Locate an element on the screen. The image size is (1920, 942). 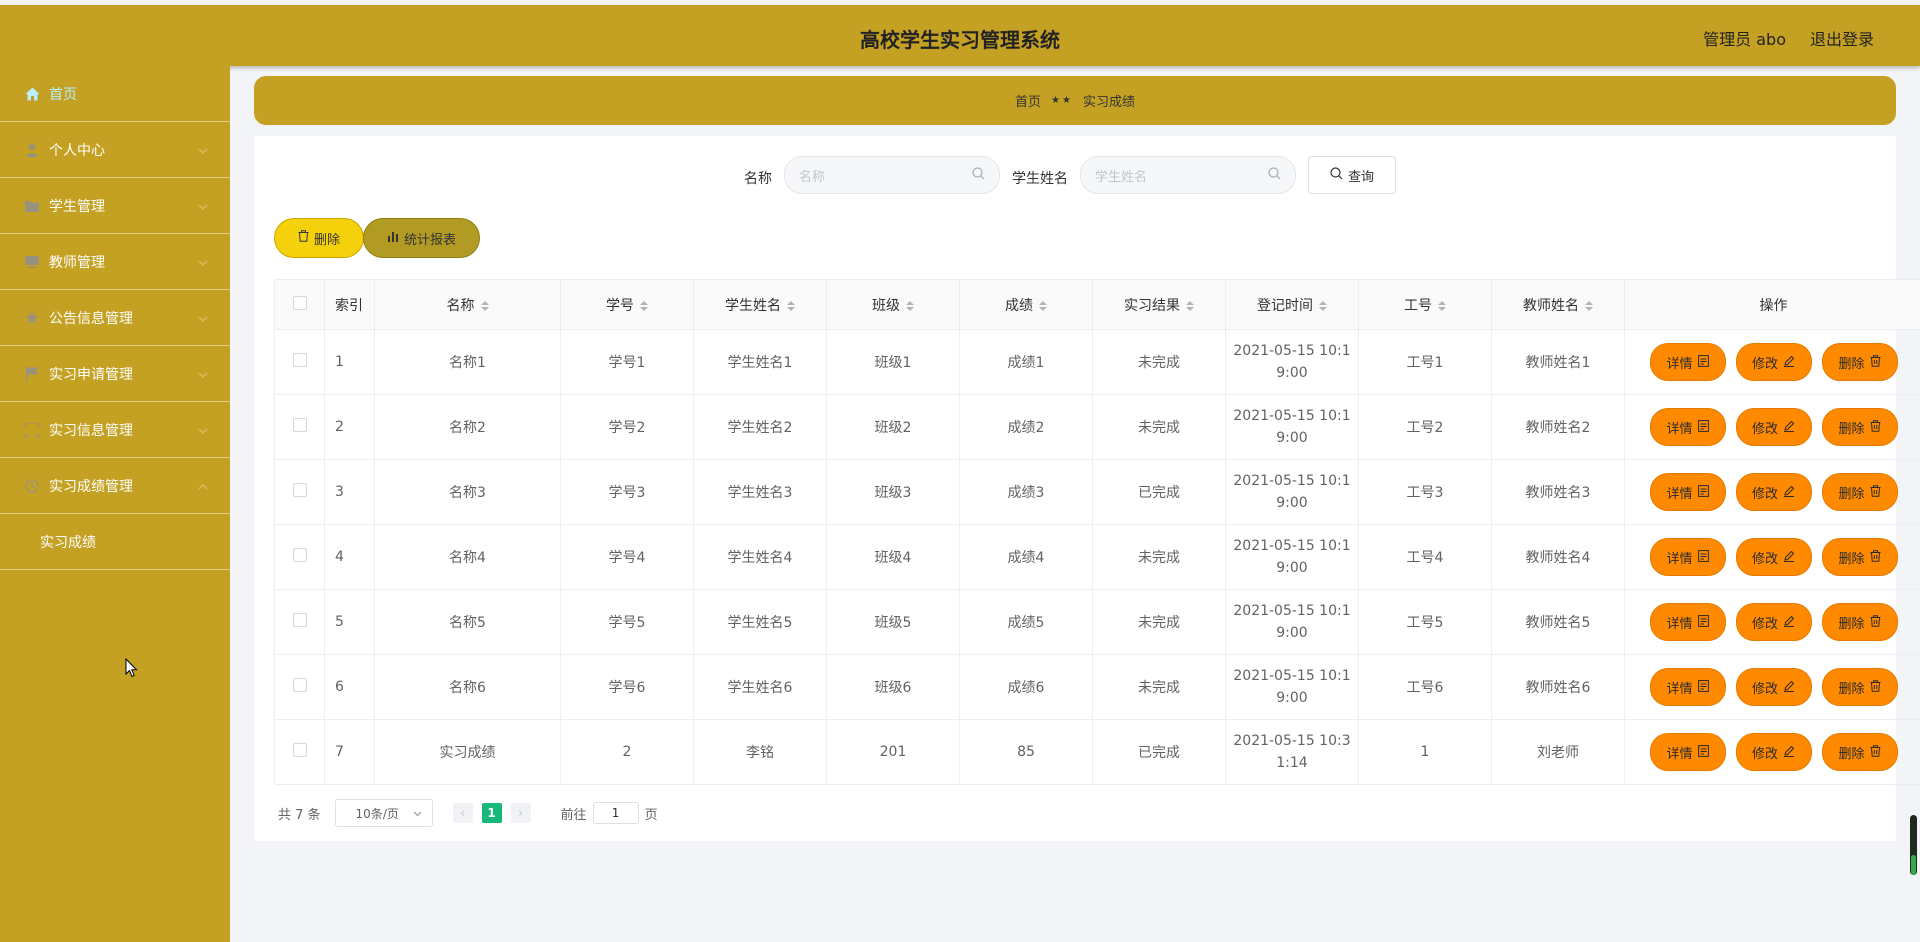
select-all-checkbox is located at coordinates (299, 302).